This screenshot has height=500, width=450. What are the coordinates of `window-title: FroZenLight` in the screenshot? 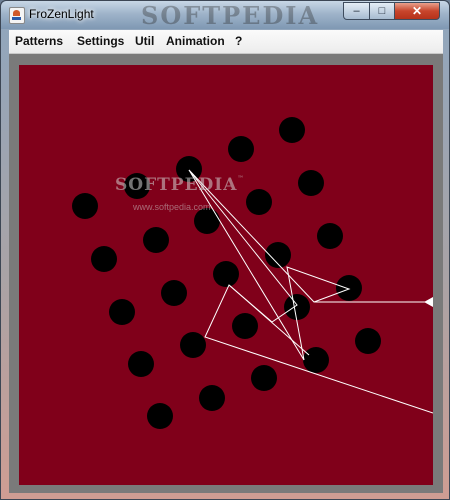 It's located at (61, 14).